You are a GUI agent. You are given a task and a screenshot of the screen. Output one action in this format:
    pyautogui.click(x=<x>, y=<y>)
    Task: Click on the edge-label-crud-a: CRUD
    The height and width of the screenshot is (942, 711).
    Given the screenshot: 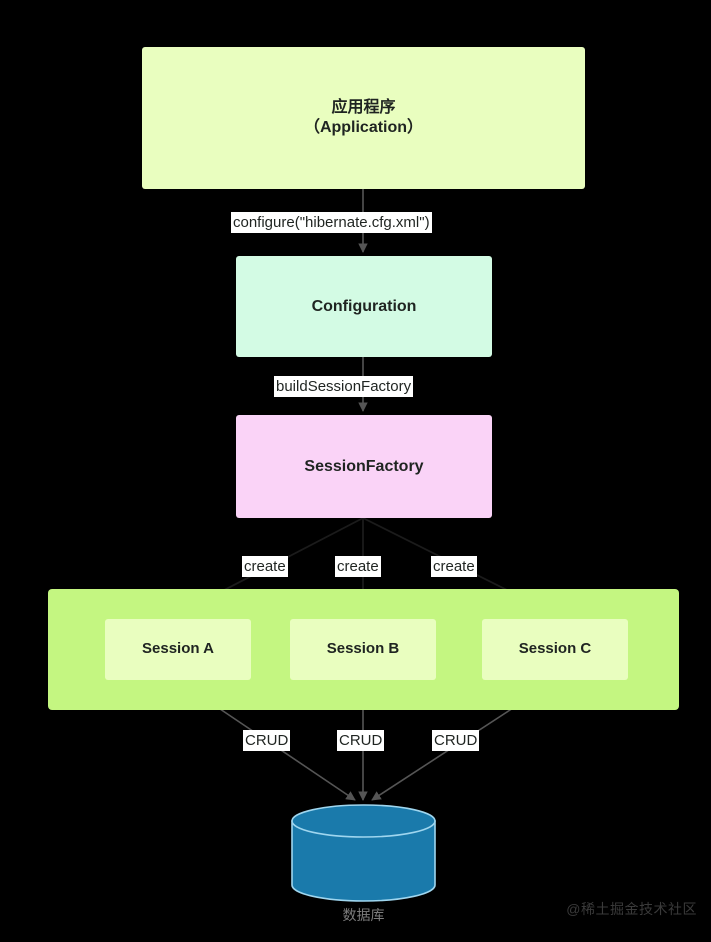 What is the action you would take?
    pyautogui.click(x=267, y=740)
    